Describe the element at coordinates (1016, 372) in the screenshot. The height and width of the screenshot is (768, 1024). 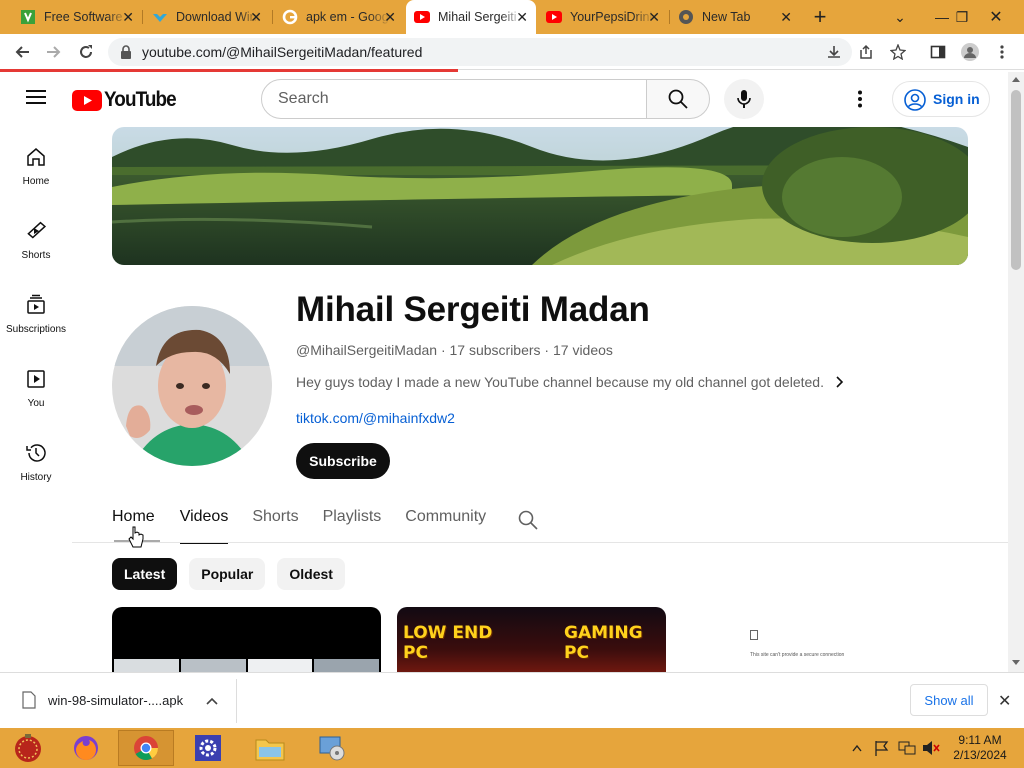
I see `page-scrollbar` at that location.